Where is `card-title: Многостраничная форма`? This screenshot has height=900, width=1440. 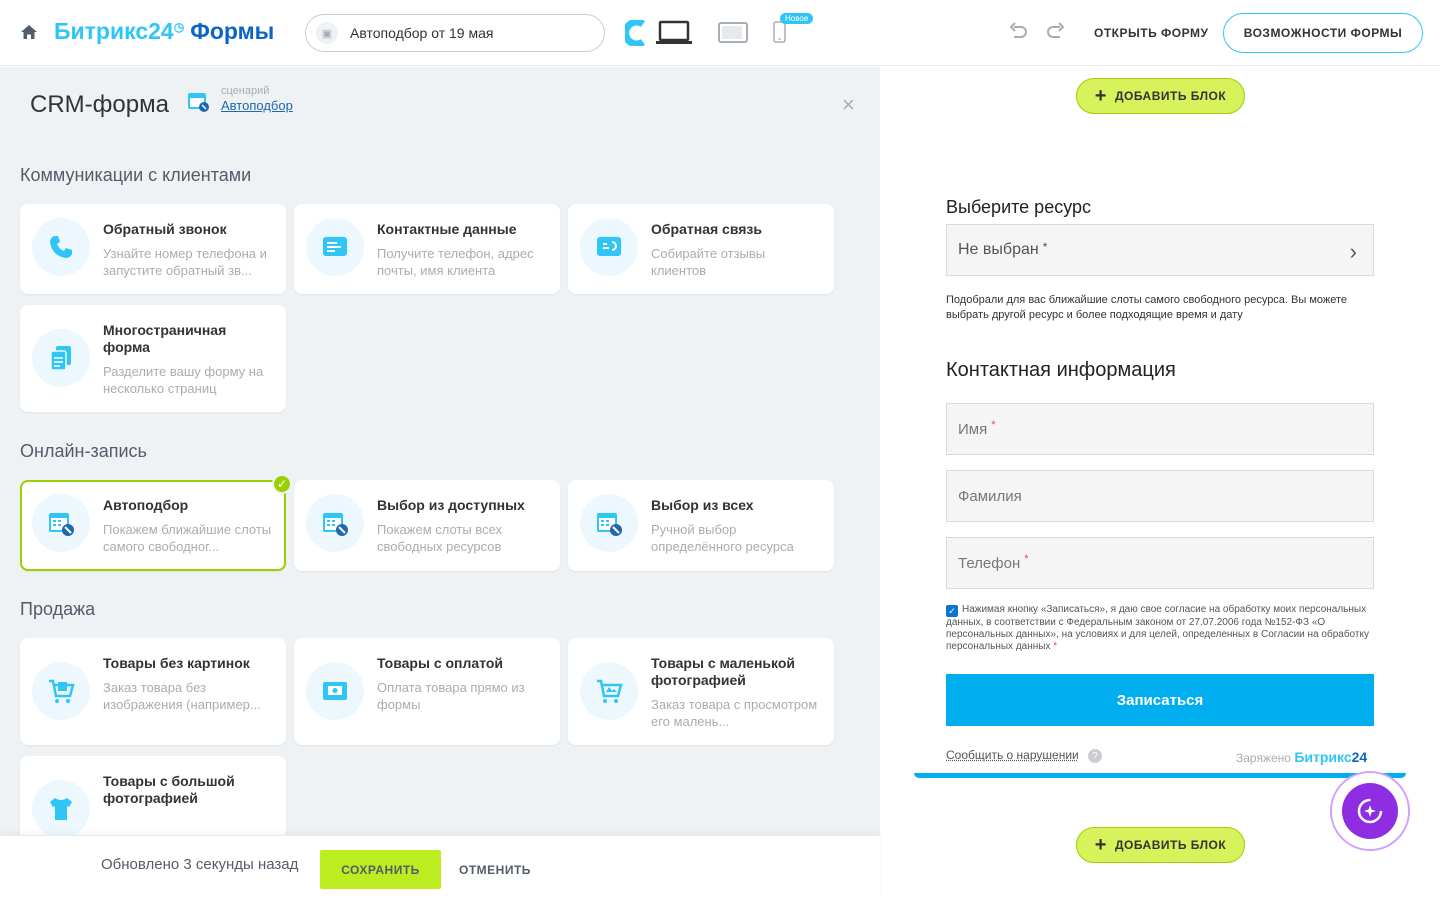 card-title: Многостраничная форма is located at coordinates (165, 338).